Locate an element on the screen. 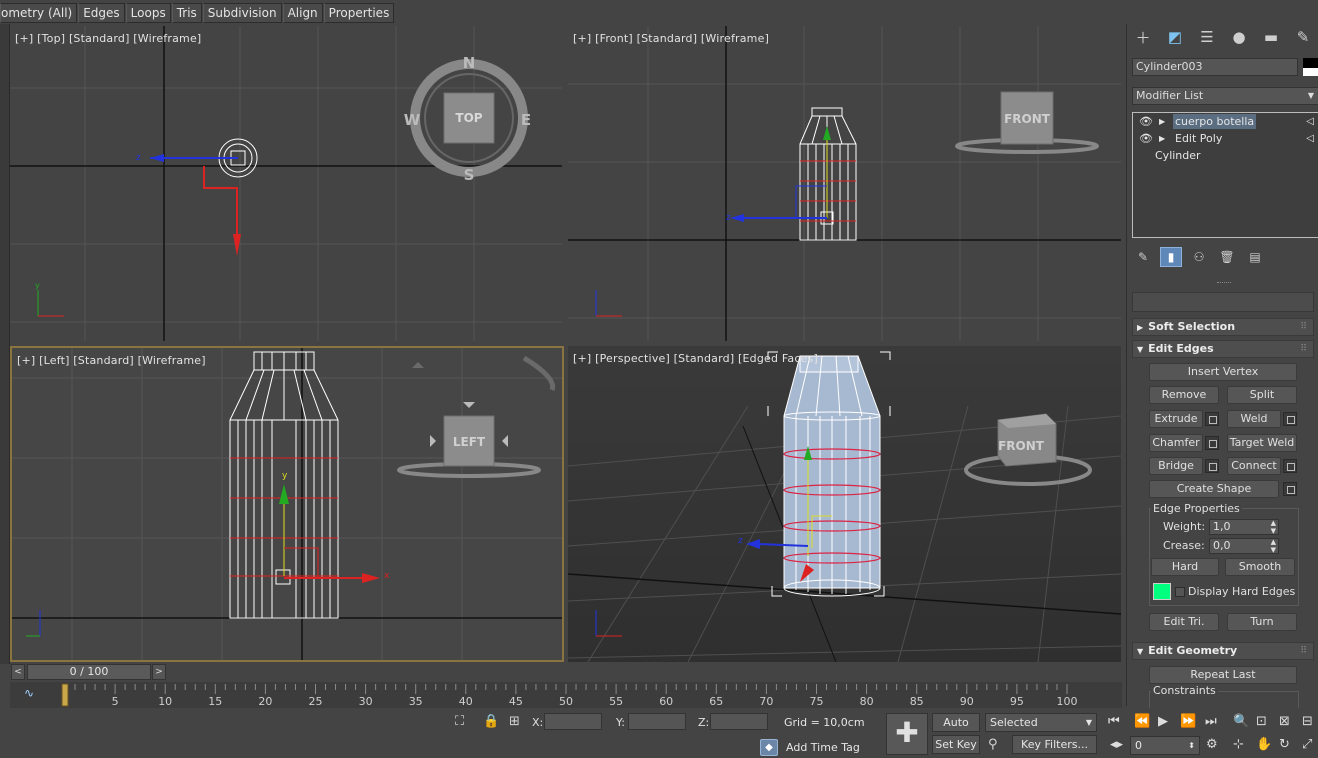 The width and height of the screenshot is (1318, 758). repeat-last-button: Repeat Last is located at coordinates (1223, 675).